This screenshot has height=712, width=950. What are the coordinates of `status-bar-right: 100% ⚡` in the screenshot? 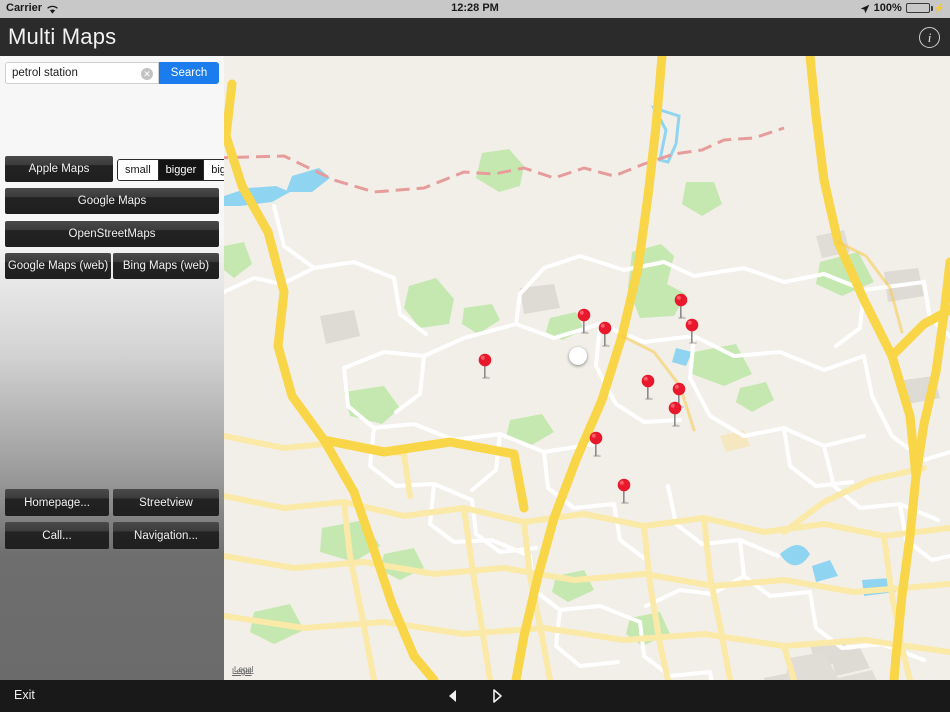 It's located at (902, 8).